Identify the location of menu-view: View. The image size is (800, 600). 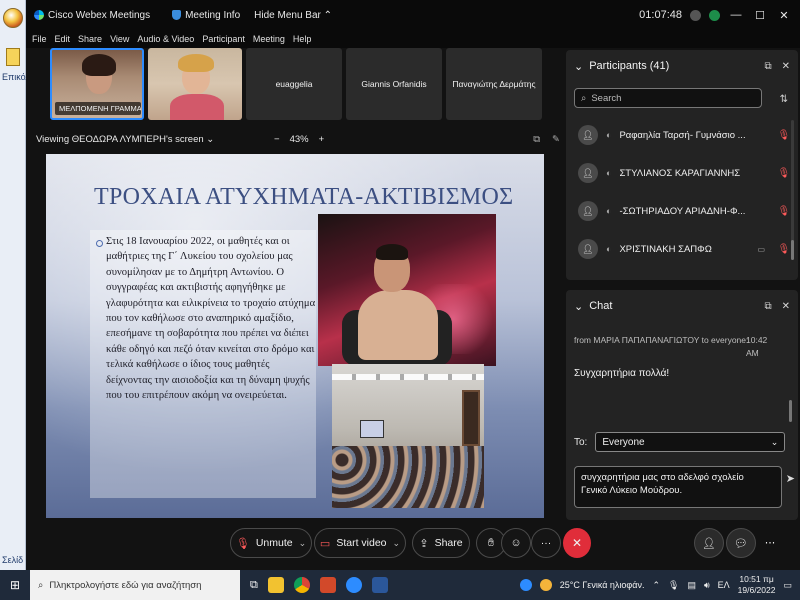
(119, 39).